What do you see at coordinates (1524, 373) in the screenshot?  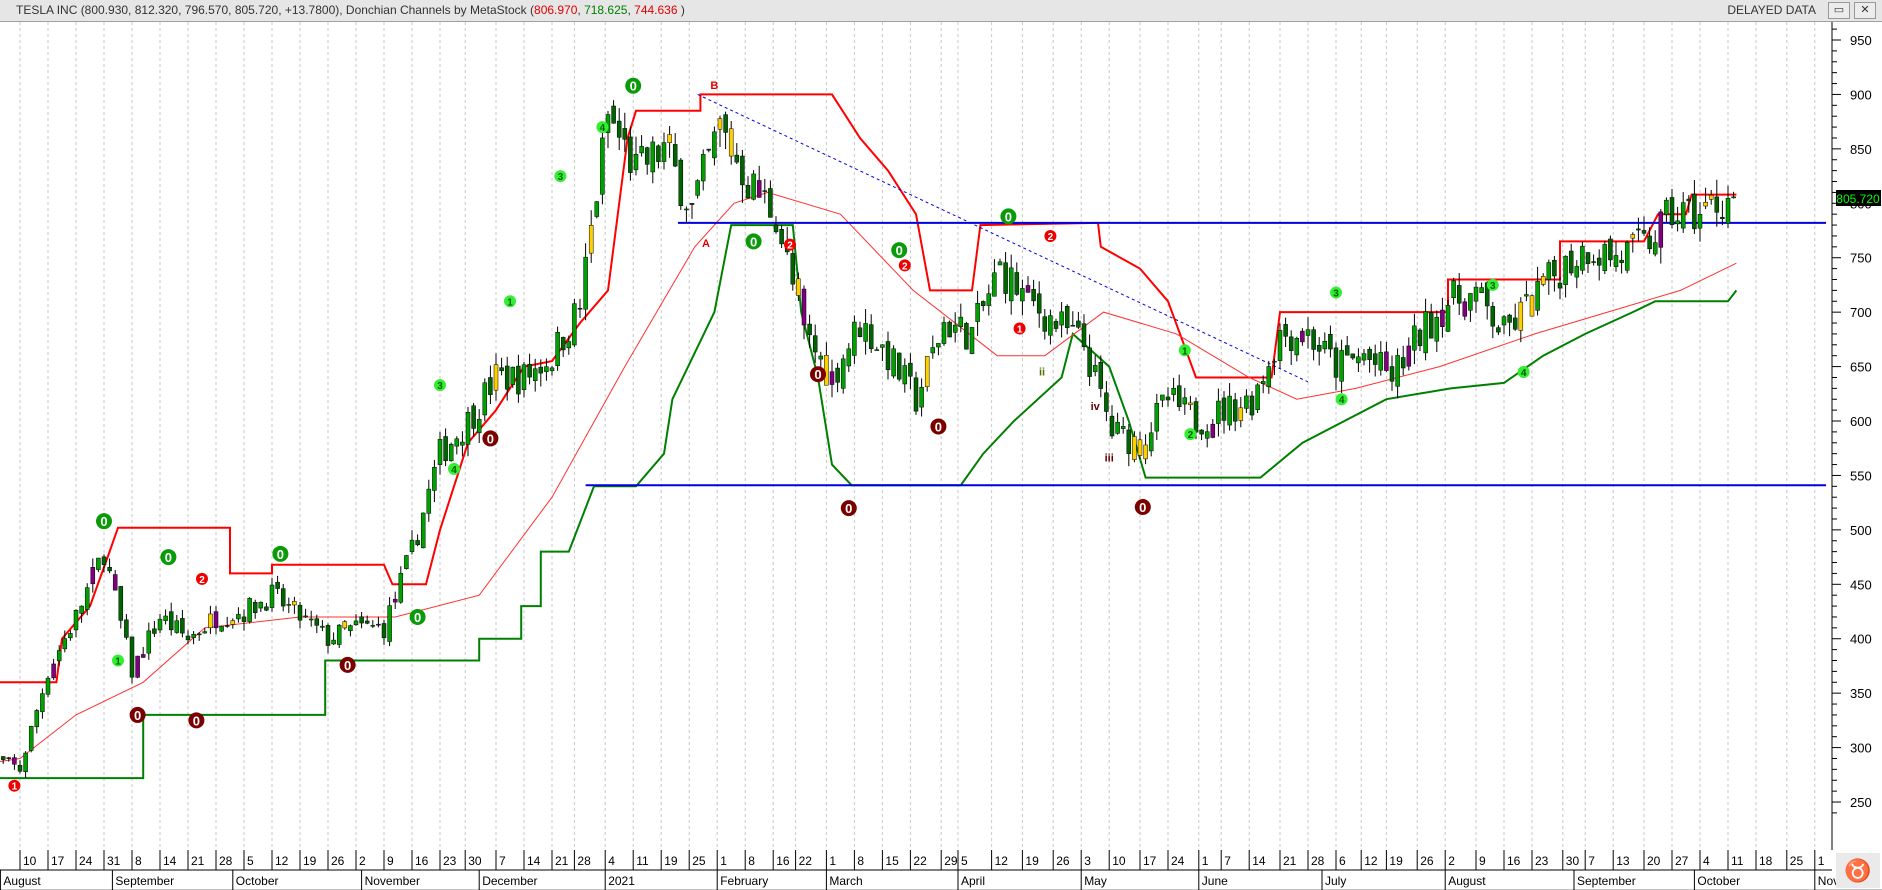 I see `wave-count-label: 4` at bounding box center [1524, 373].